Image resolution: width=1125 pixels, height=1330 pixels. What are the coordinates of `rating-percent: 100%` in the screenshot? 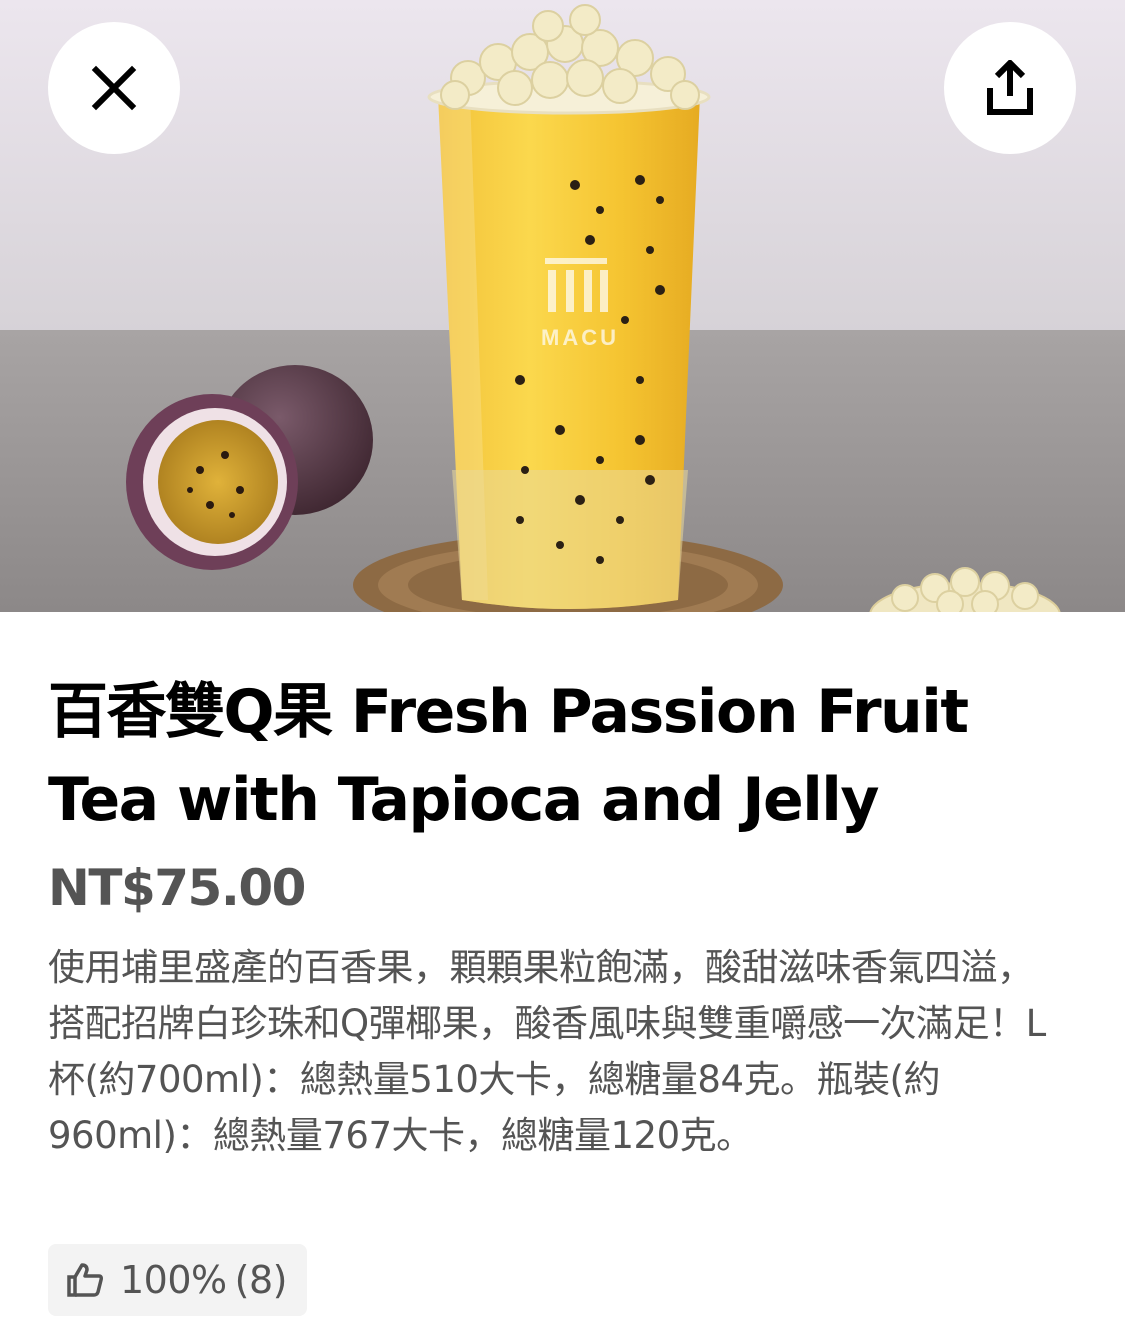 It's located at (173, 1280).